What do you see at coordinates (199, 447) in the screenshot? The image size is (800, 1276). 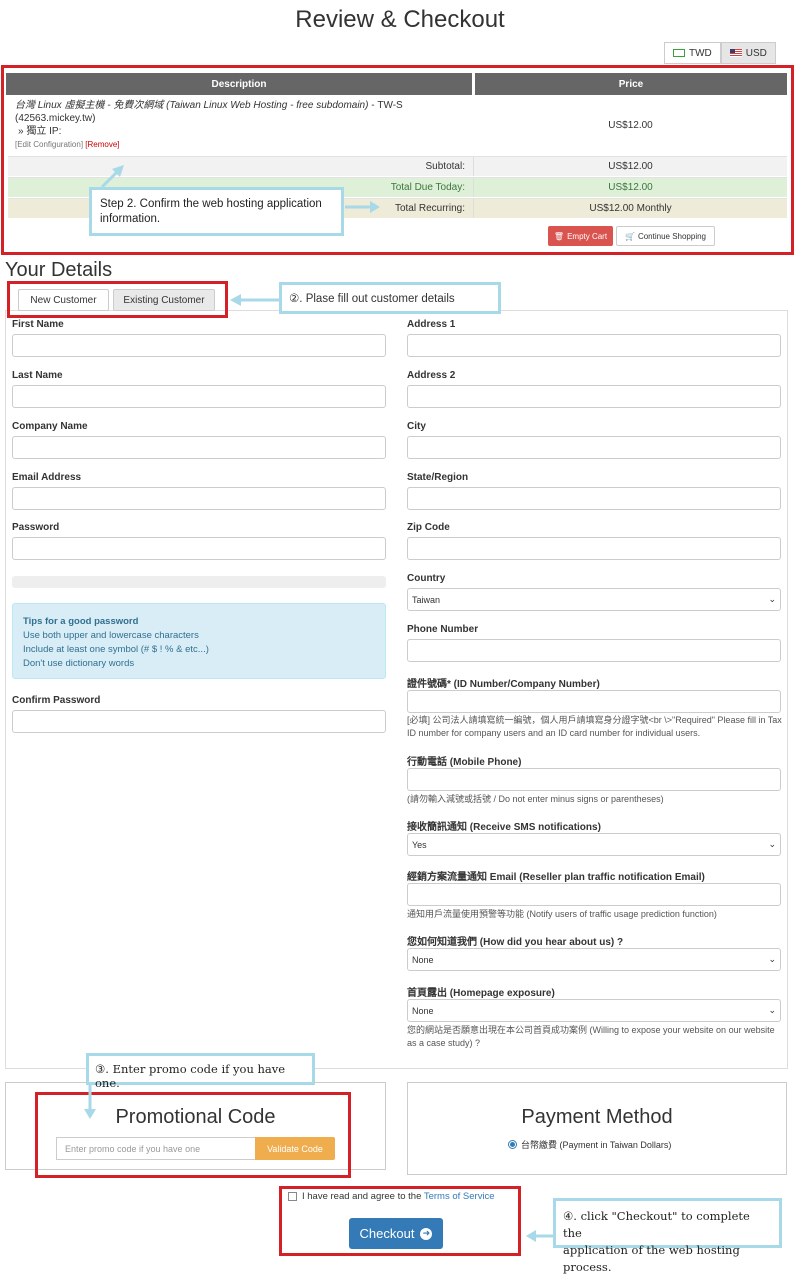 I see `company-name-input` at bounding box center [199, 447].